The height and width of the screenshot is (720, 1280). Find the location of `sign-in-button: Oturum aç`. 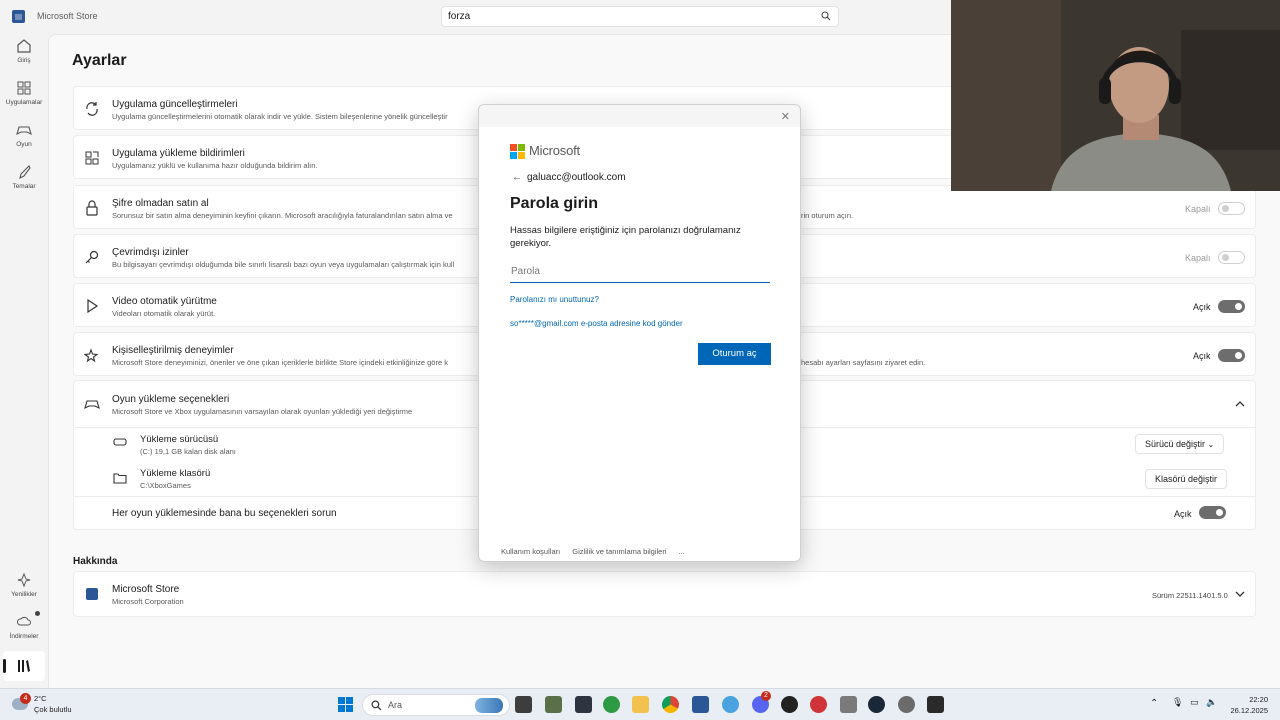

sign-in-button: Oturum aç is located at coordinates (734, 354).